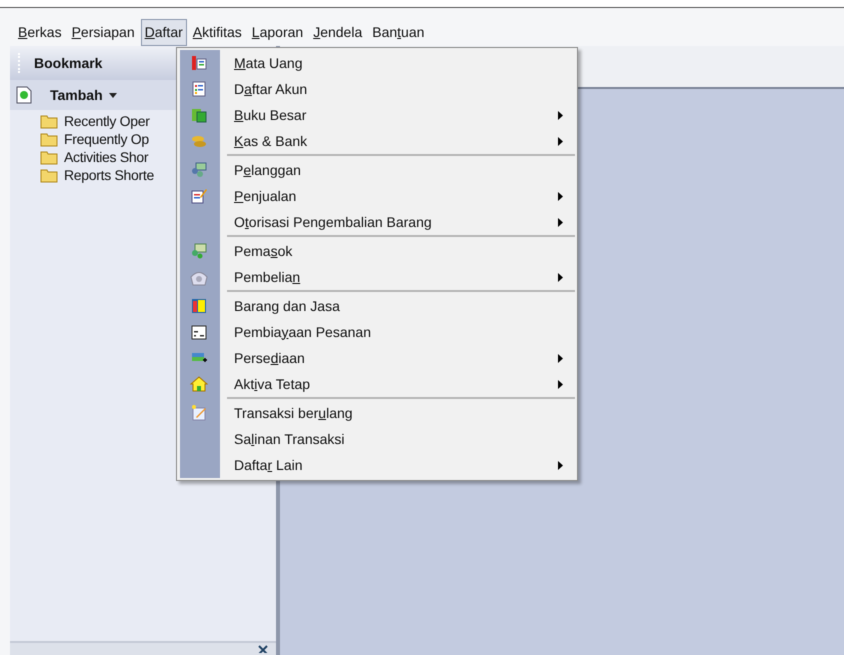 Image resolution: width=844 pixels, height=655 pixels. I want to click on add-button: Tambah, so click(83, 95).